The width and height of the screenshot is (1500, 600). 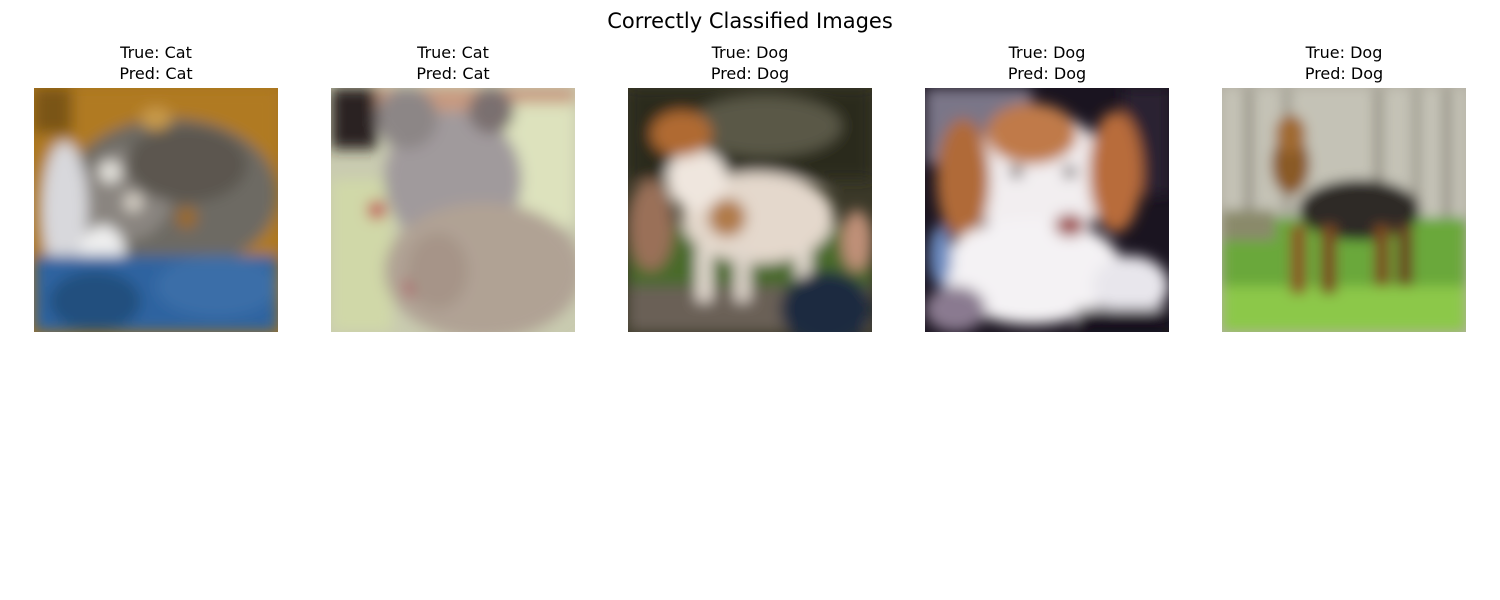 I want to click on image-panel-1: True: Cat Pred: Cat, so click(x=156, y=187).